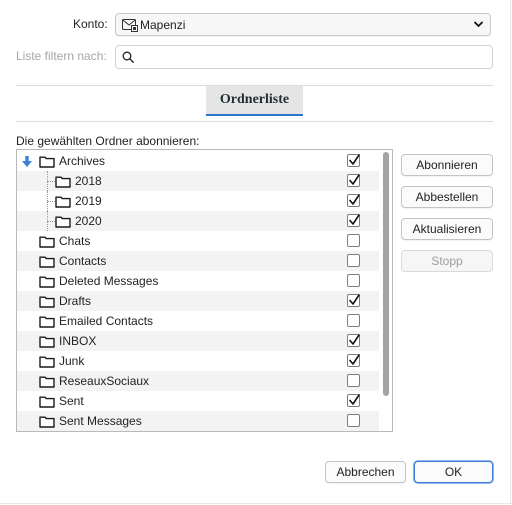  What do you see at coordinates (198, 301) in the screenshot?
I see `folder-row: Drafts` at bounding box center [198, 301].